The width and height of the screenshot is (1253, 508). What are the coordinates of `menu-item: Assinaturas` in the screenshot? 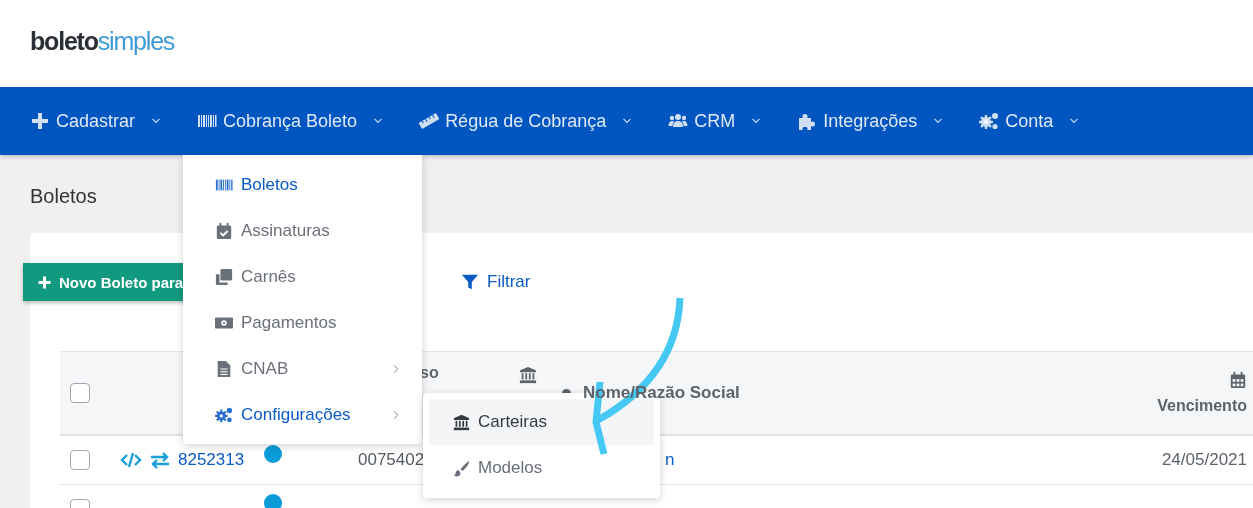 It's located at (302, 231).